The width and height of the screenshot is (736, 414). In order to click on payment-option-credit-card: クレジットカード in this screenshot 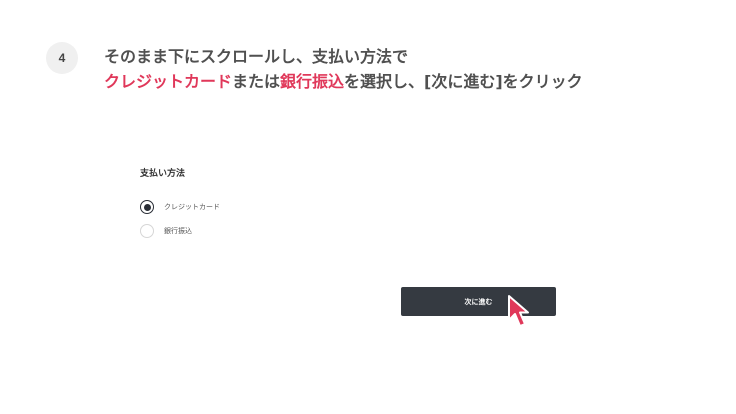, I will do `click(180, 207)`.